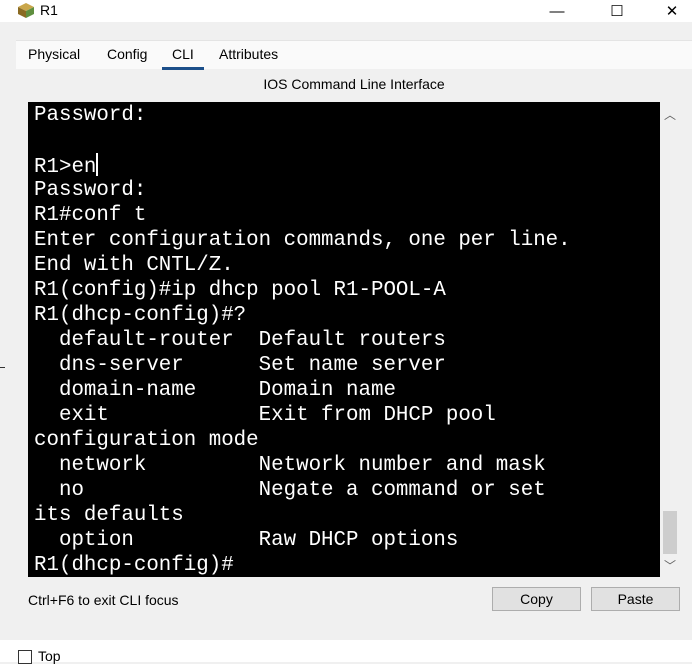 The height and width of the screenshot is (664, 692). I want to click on terminal-line: End with CNTL/Z., so click(134, 265).